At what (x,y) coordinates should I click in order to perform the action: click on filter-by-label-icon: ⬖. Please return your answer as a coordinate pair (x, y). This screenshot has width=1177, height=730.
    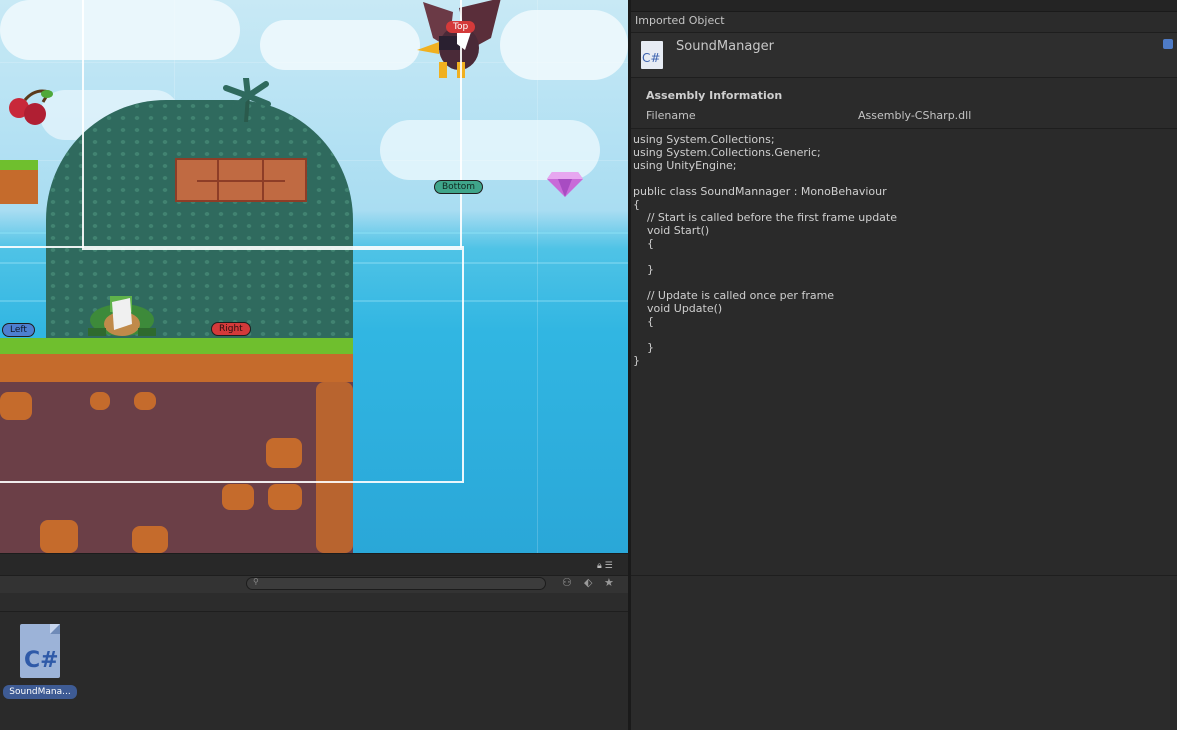
    Looking at the image, I should click on (588, 582).